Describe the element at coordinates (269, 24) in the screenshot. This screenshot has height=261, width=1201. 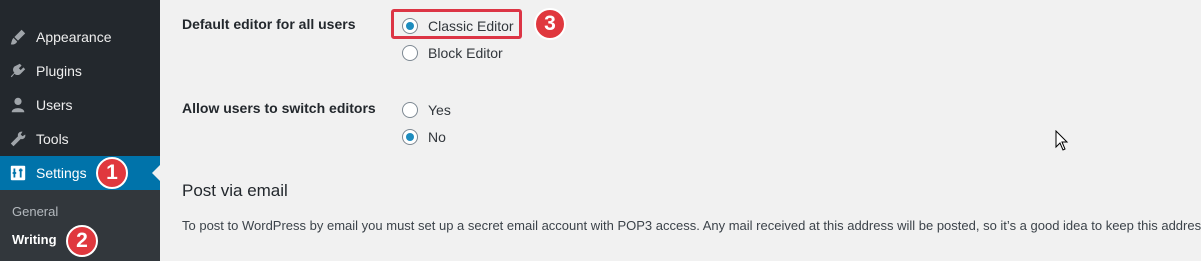
I see `default-editor-label: Default editor for all users` at that location.